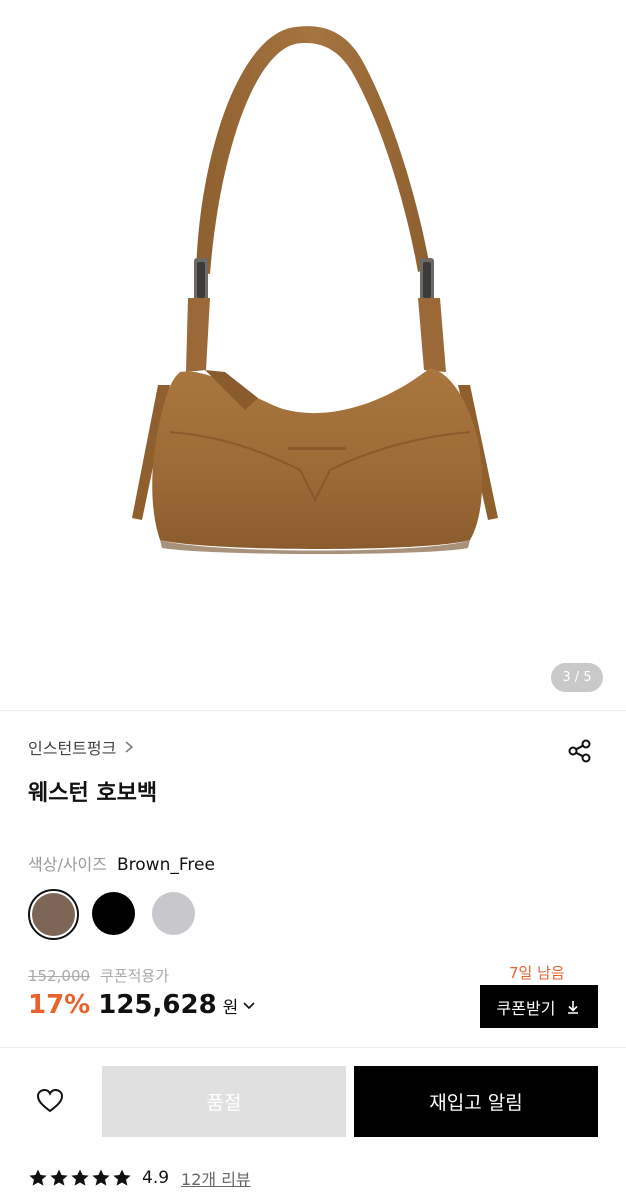 This screenshot has height=1200, width=626. What do you see at coordinates (224, 1101) in the screenshot?
I see `sold-out-button: 품절` at bounding box center [224, 1101].